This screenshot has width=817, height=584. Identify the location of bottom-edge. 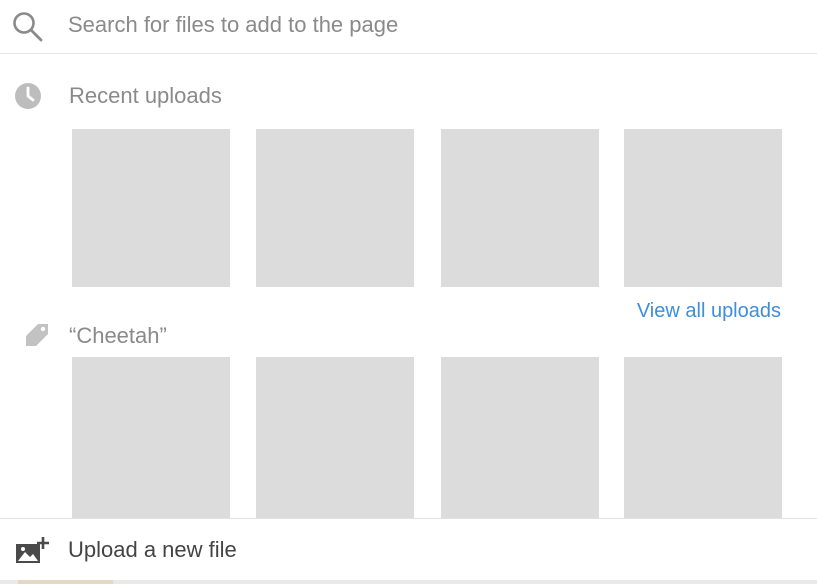
(408, 582).